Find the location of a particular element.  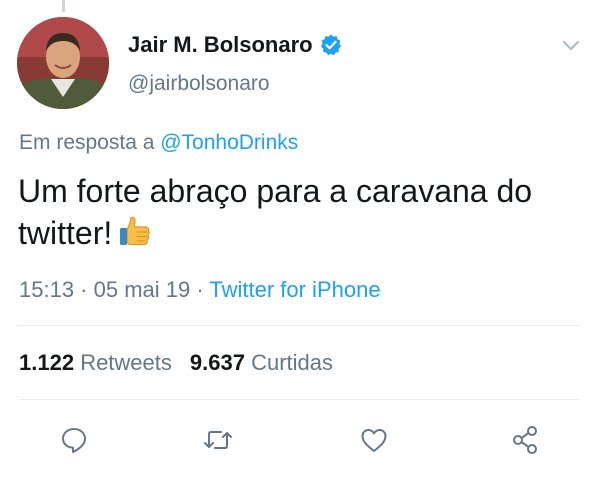

reply-mention-link: @TonhoDrinks is located at coordinates (229, 142).